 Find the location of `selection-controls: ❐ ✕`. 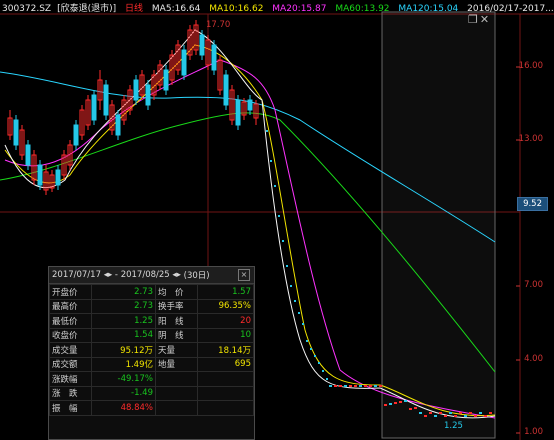

selection-controls: ❐ ✕ is located at coordinates (479, 19).